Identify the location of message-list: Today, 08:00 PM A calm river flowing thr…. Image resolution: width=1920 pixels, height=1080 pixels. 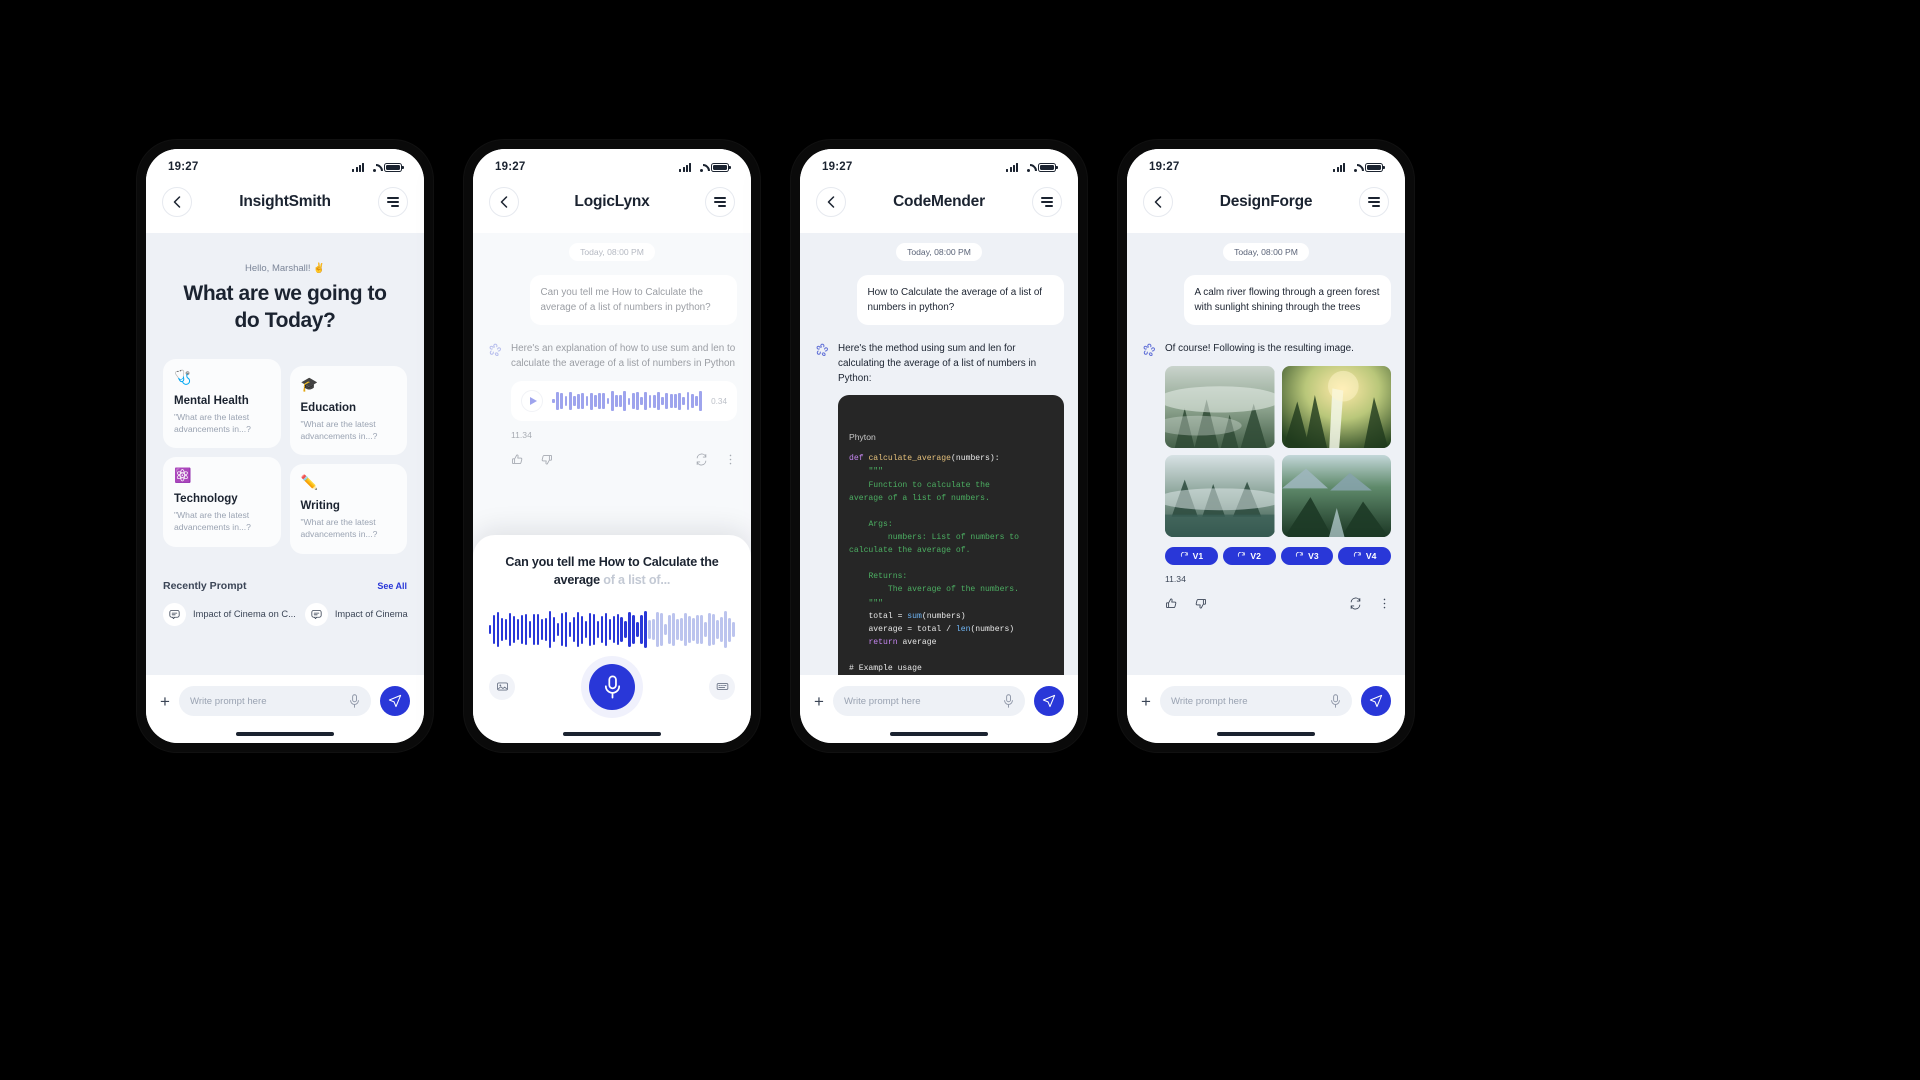
(1266, 454).